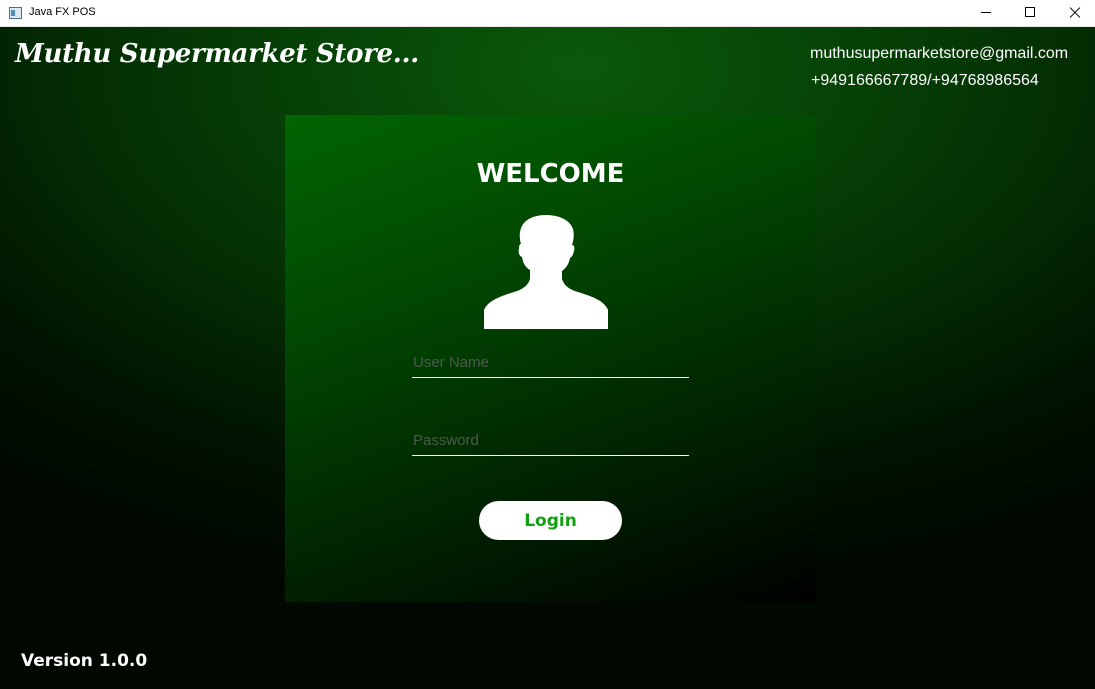  Describe the element at coordinates (986, 13) in the screenshot. I see `minimize-icon` at that location.